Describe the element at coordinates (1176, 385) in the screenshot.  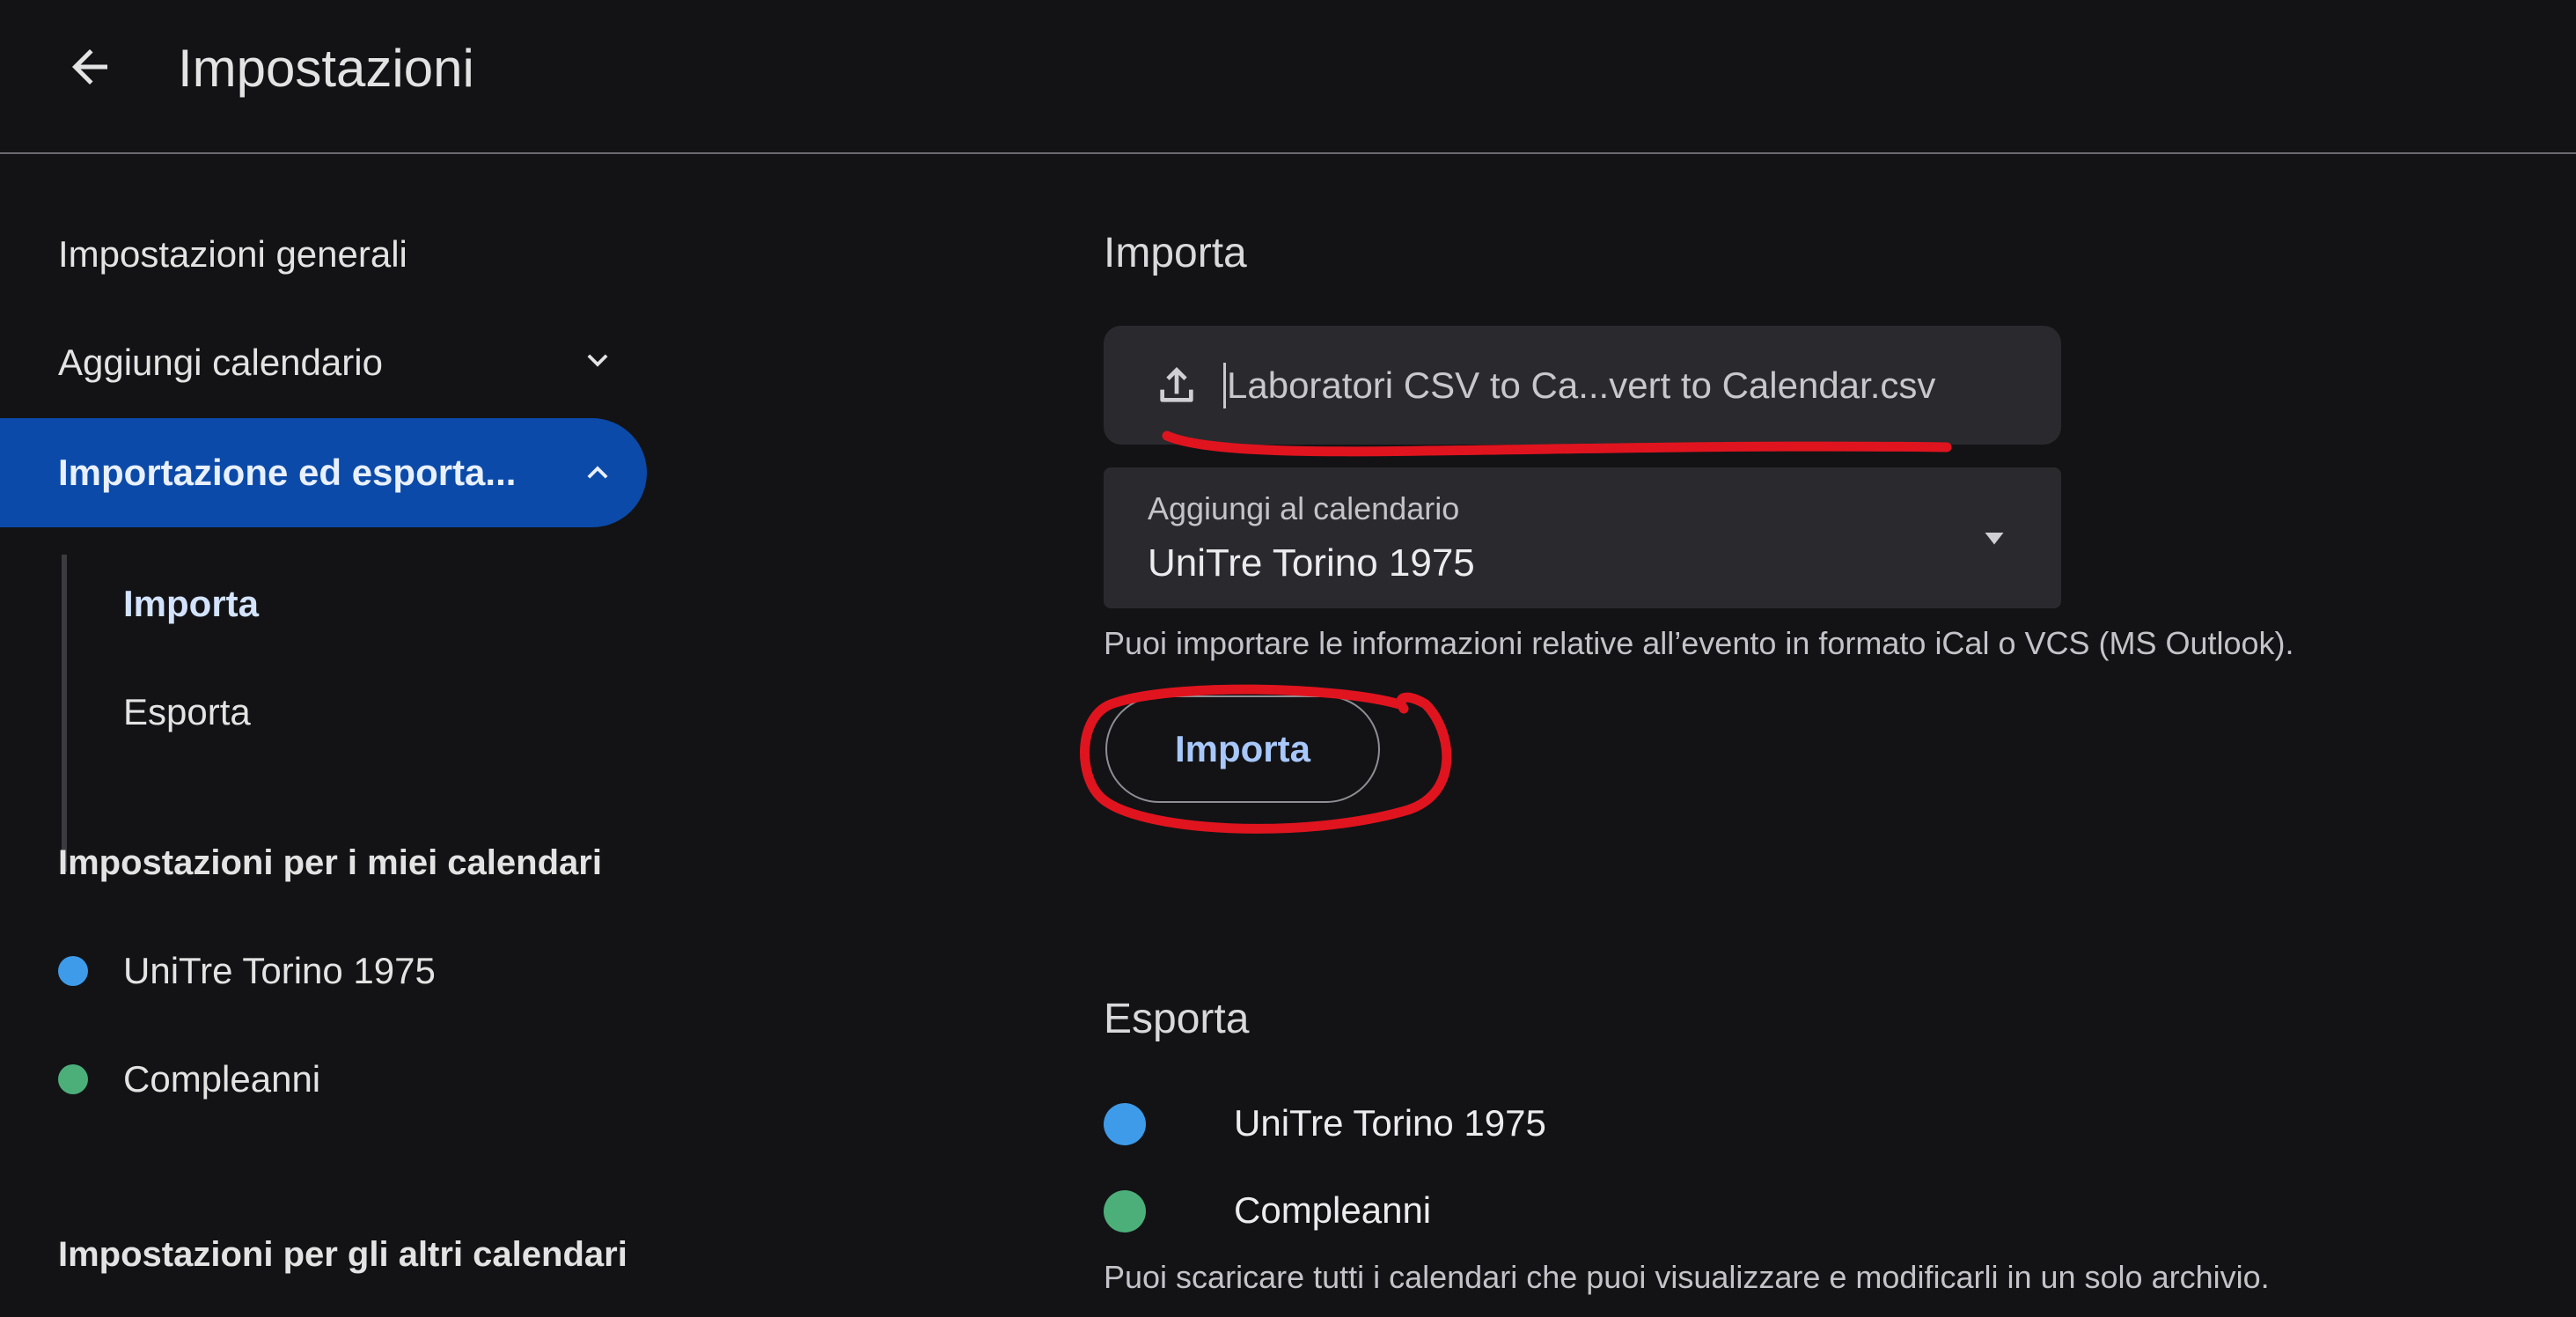
I see `upload-icon` at that location.